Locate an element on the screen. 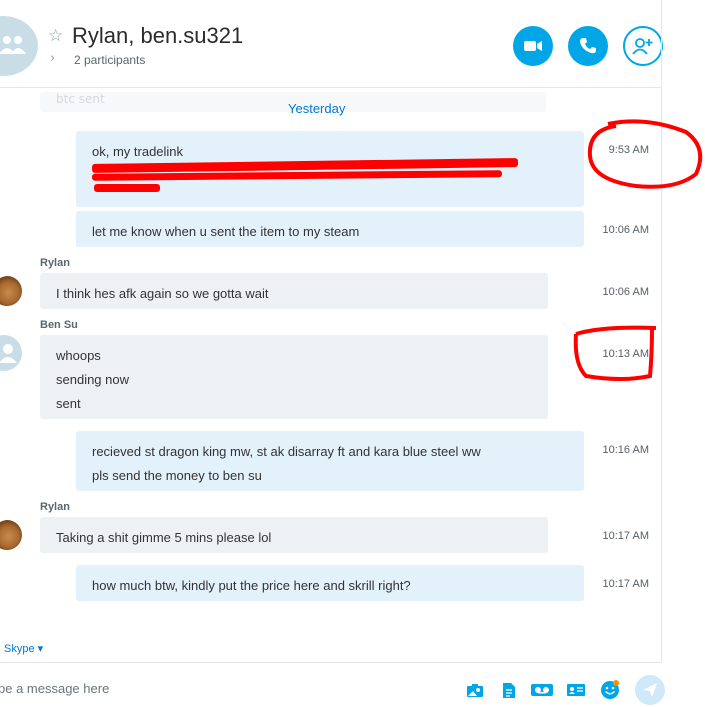 This screenshot has width=705, height=707. message-line: Taking a shit gimme 5 mins please lol is located at coordinates (164, 537).